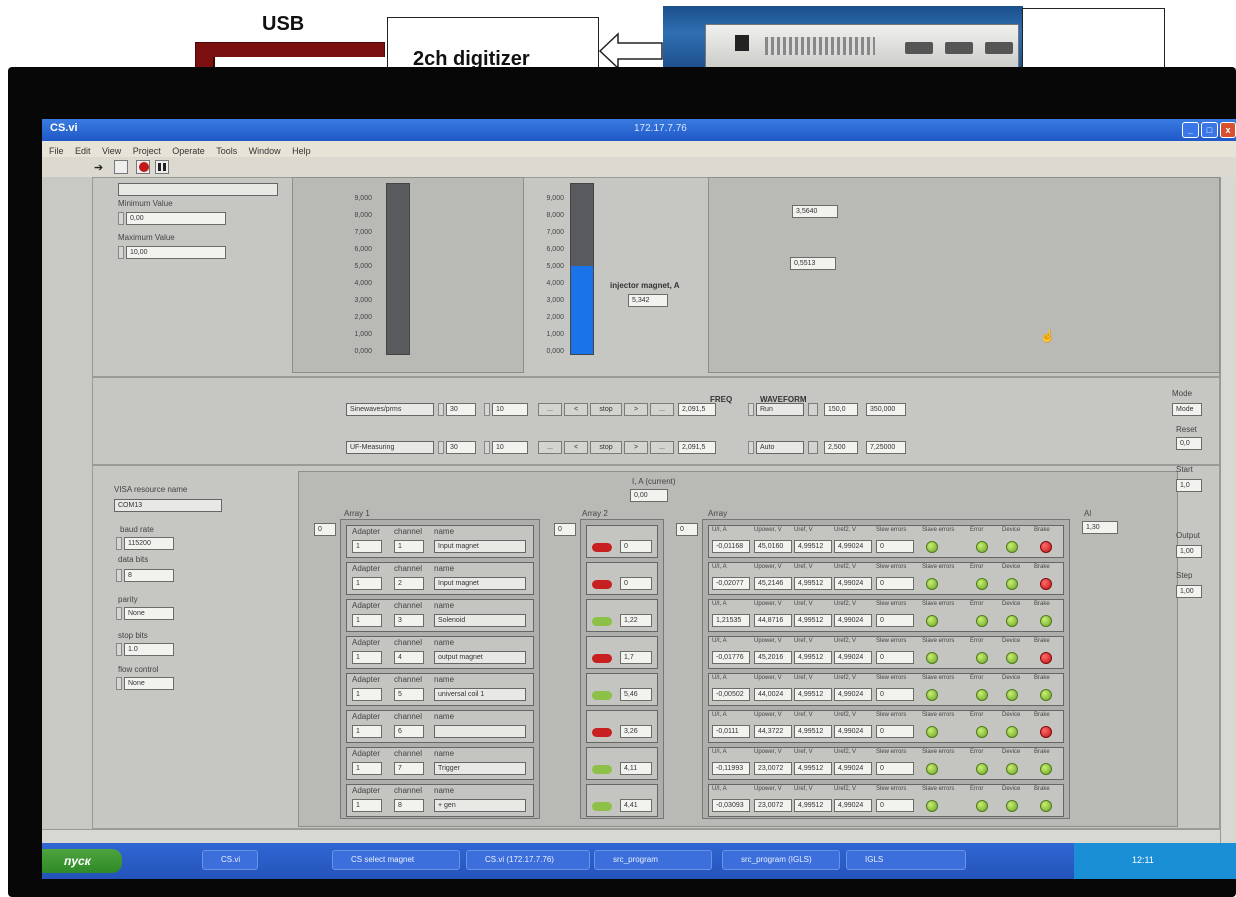  What do you see at coordinates (121, 252) in the screenshot?
I see `max-value-stepper` at bounding box center [121, 252].